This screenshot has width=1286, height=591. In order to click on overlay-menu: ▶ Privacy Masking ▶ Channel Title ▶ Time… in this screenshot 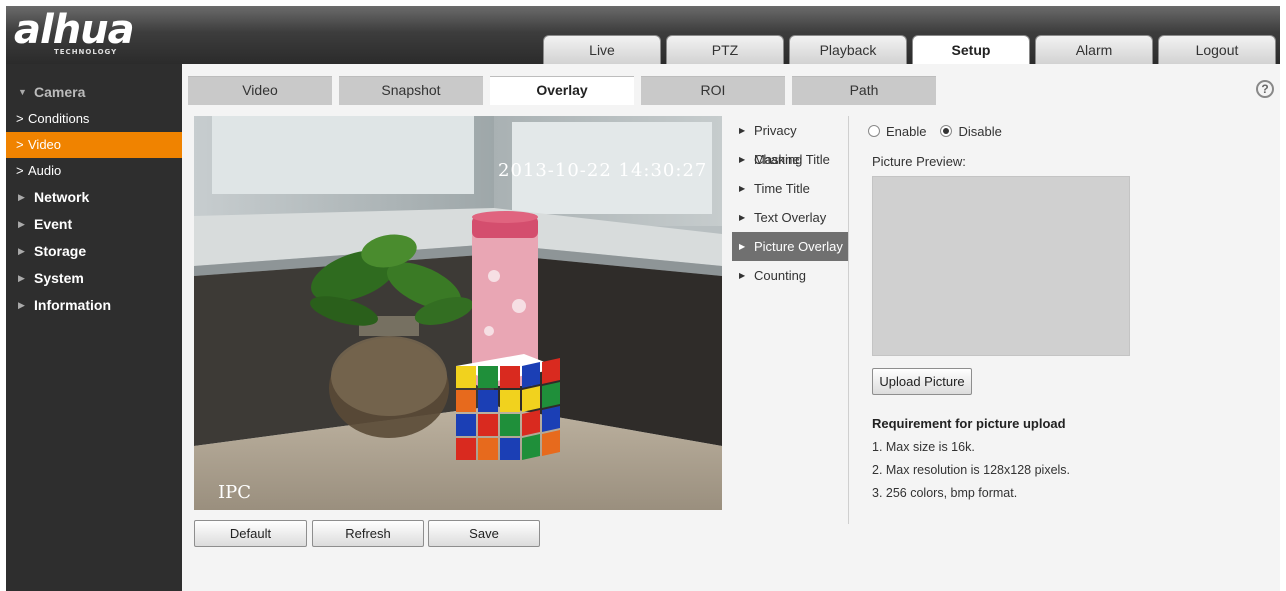, I will do `click(790, 203)`.